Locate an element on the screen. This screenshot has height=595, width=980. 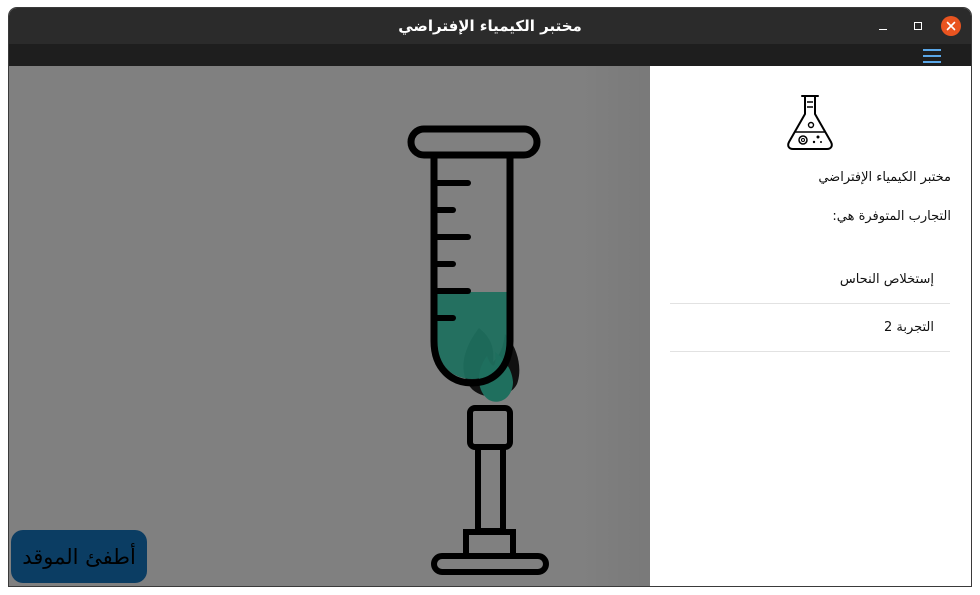
bunsen-burner-icon is located at coordinates (490, 490).